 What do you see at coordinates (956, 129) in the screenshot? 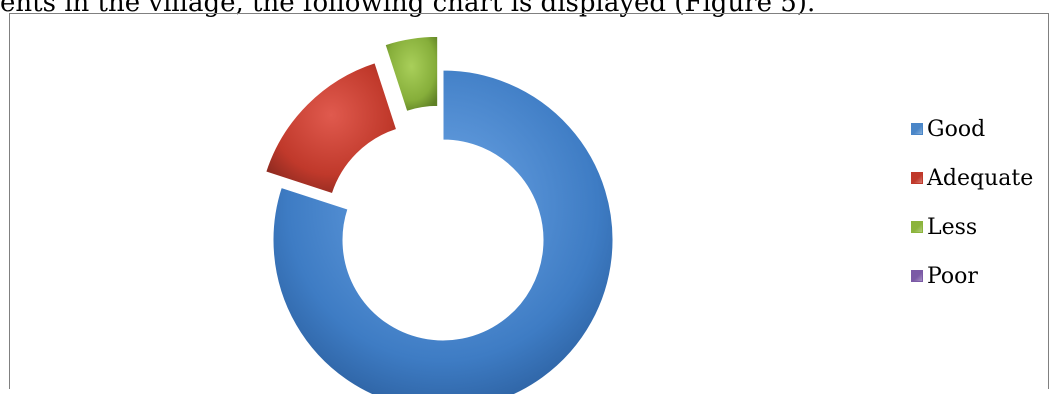
I see `legend-label-good: Good` at bounding box center [956, 129].